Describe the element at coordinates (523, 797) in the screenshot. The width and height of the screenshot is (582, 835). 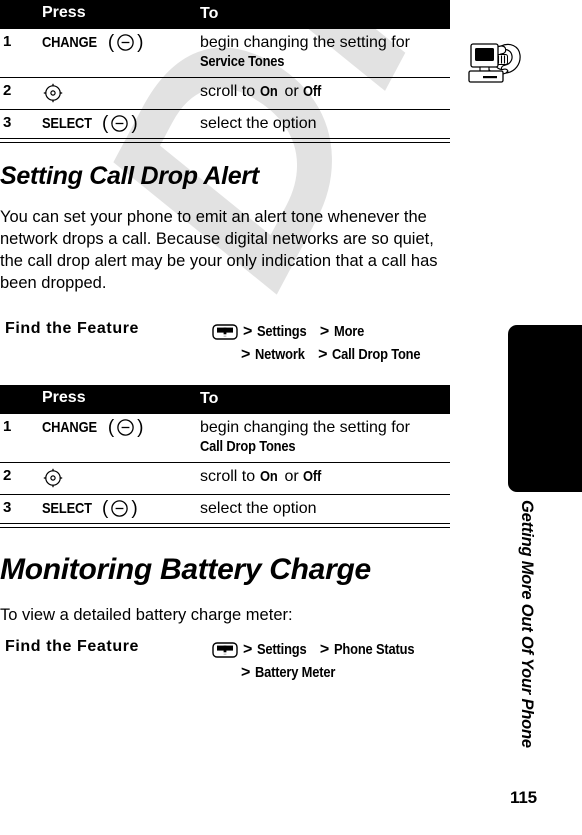
I see `page-number: 115` at that location.